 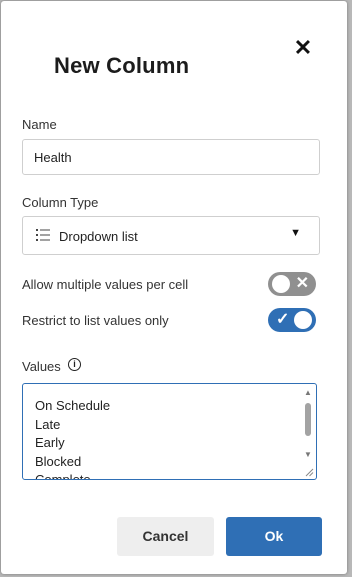 I want to click on caret-down-icon: ▼, so click(x=295, y=233).